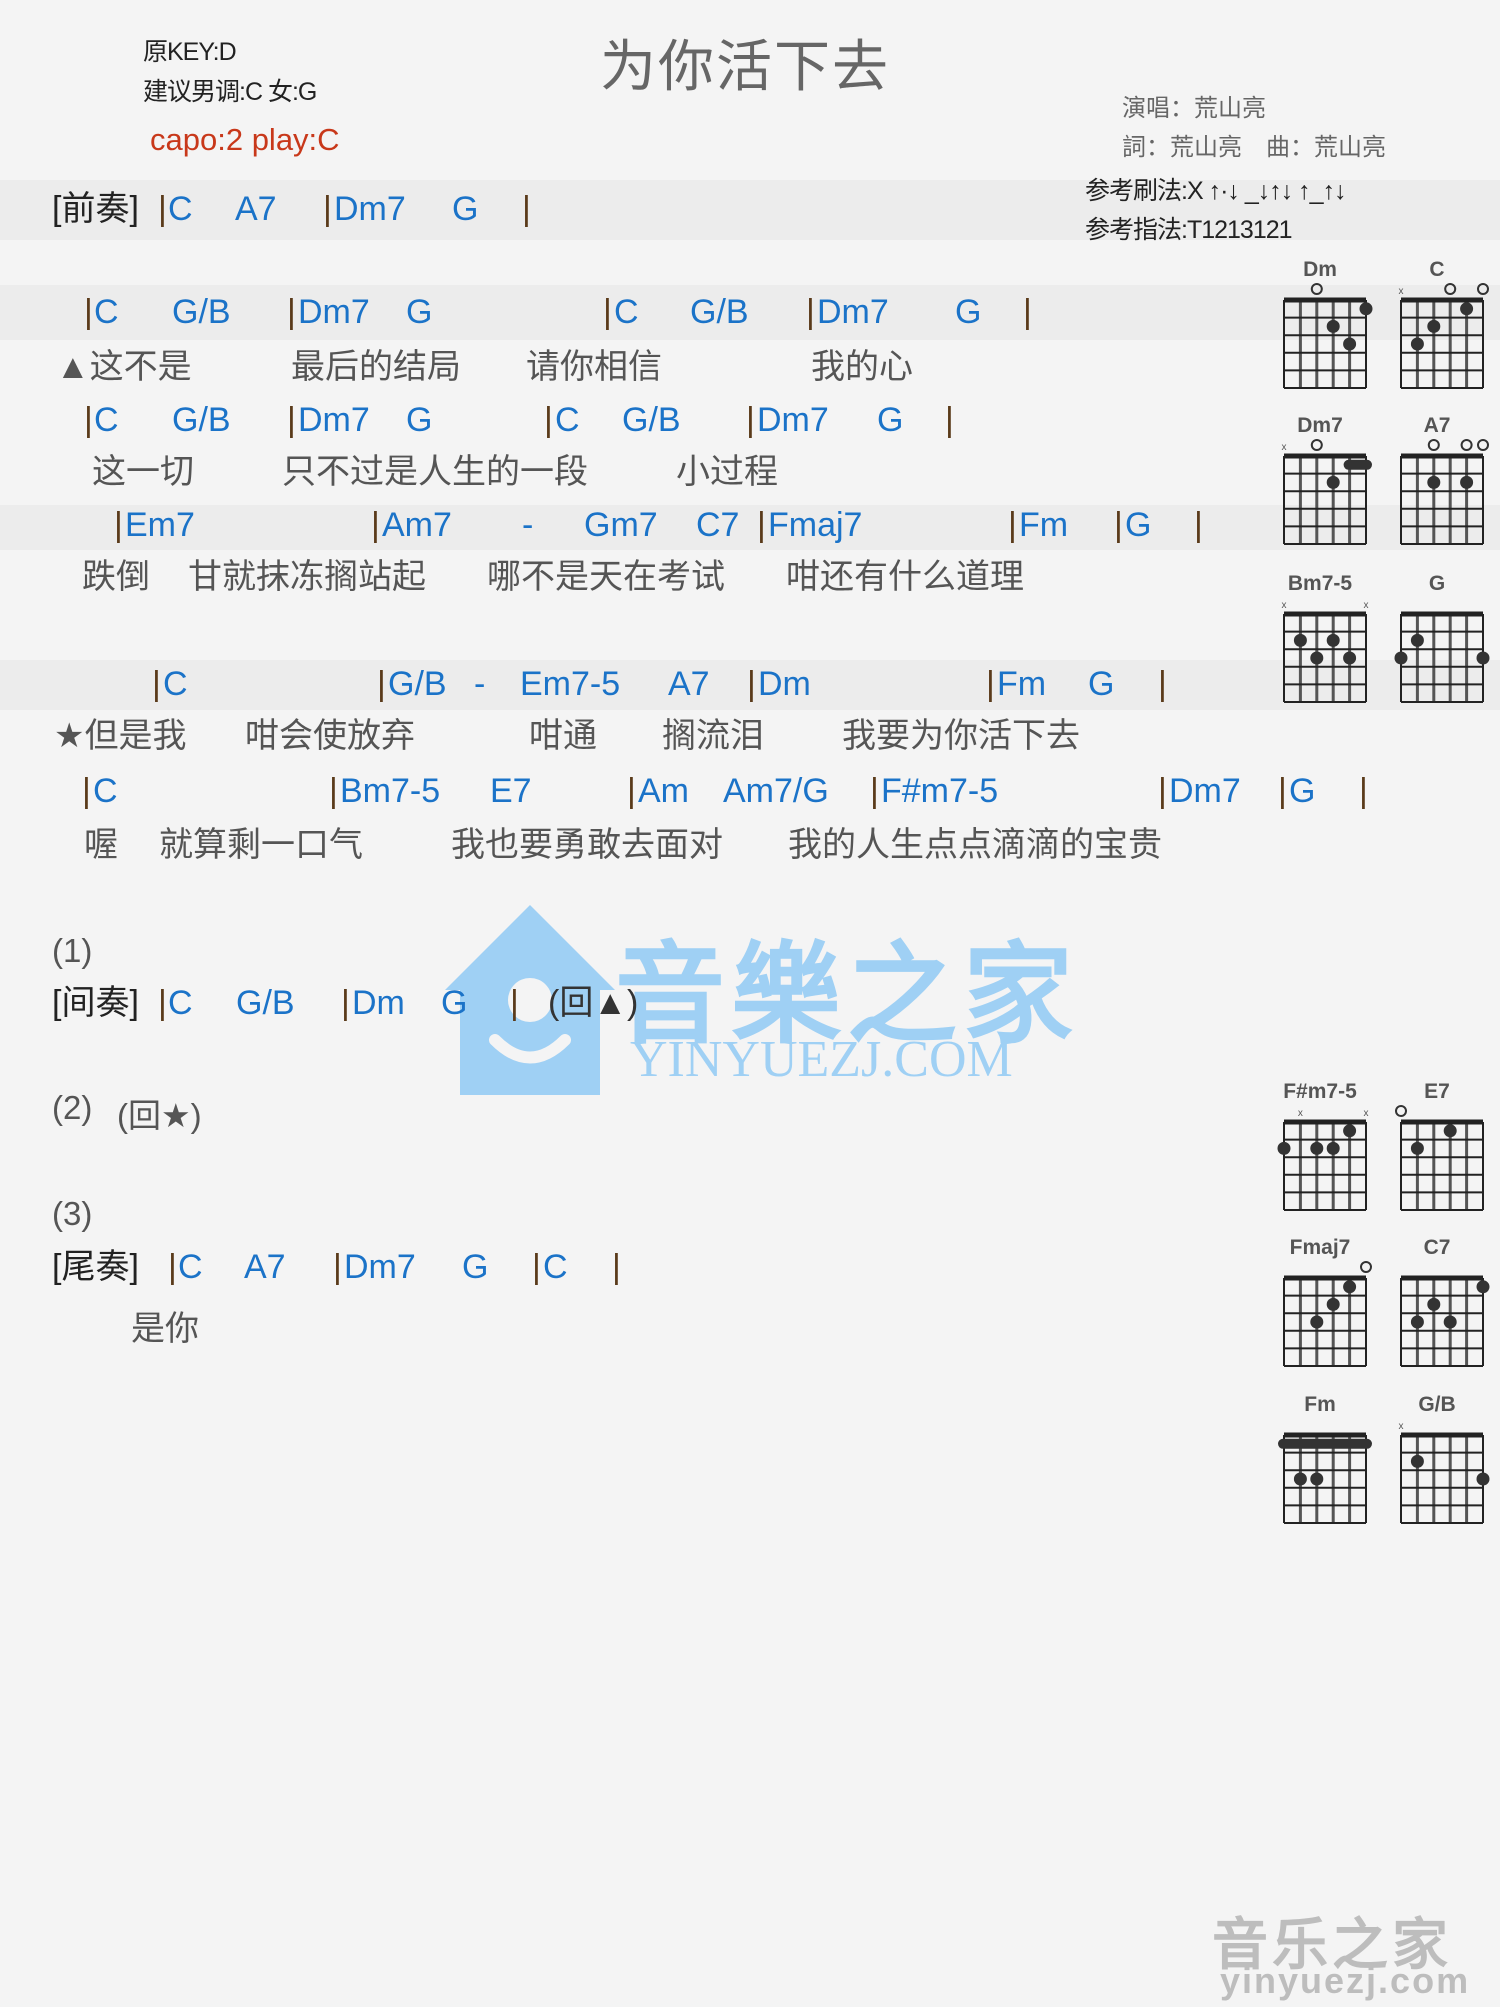 The height and width of the screenshot is (2007, 1500). What do you see at coordinates (961, 736) in the screenshot?
I see `lyric: 我要为你活下去` at bounding box center [961, 736].